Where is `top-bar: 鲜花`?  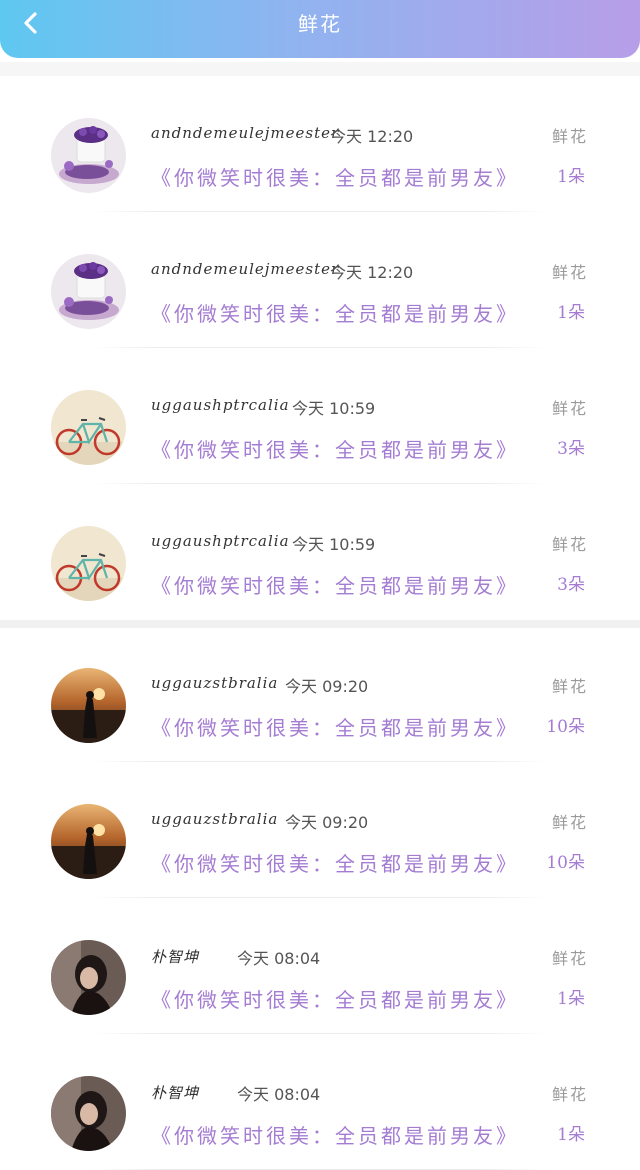
top-bar: 鲜花 is located at coordinates (320, 29).